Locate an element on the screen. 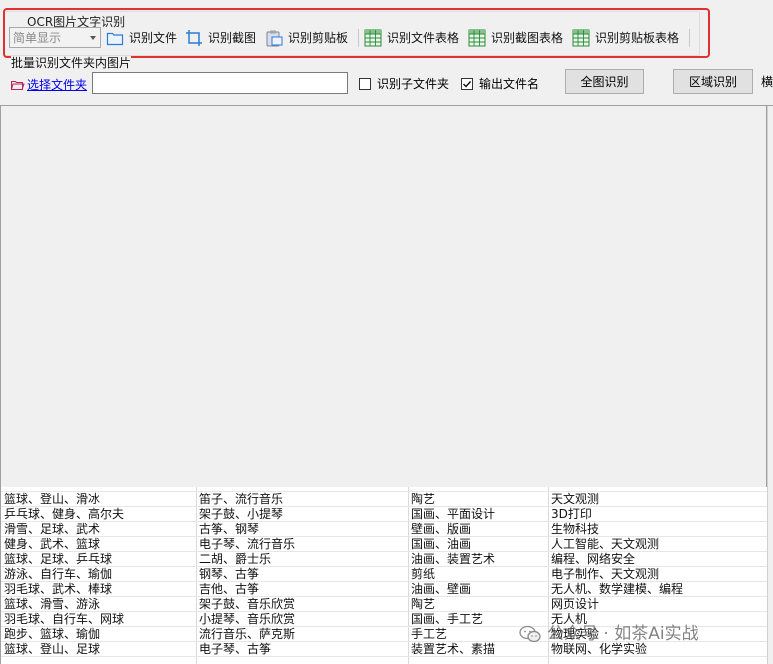 Image resolution: width=773 pixels, height=664 pixels. table-cell: 流行音乐、萨克斯 is located at coordinates (247, 634).